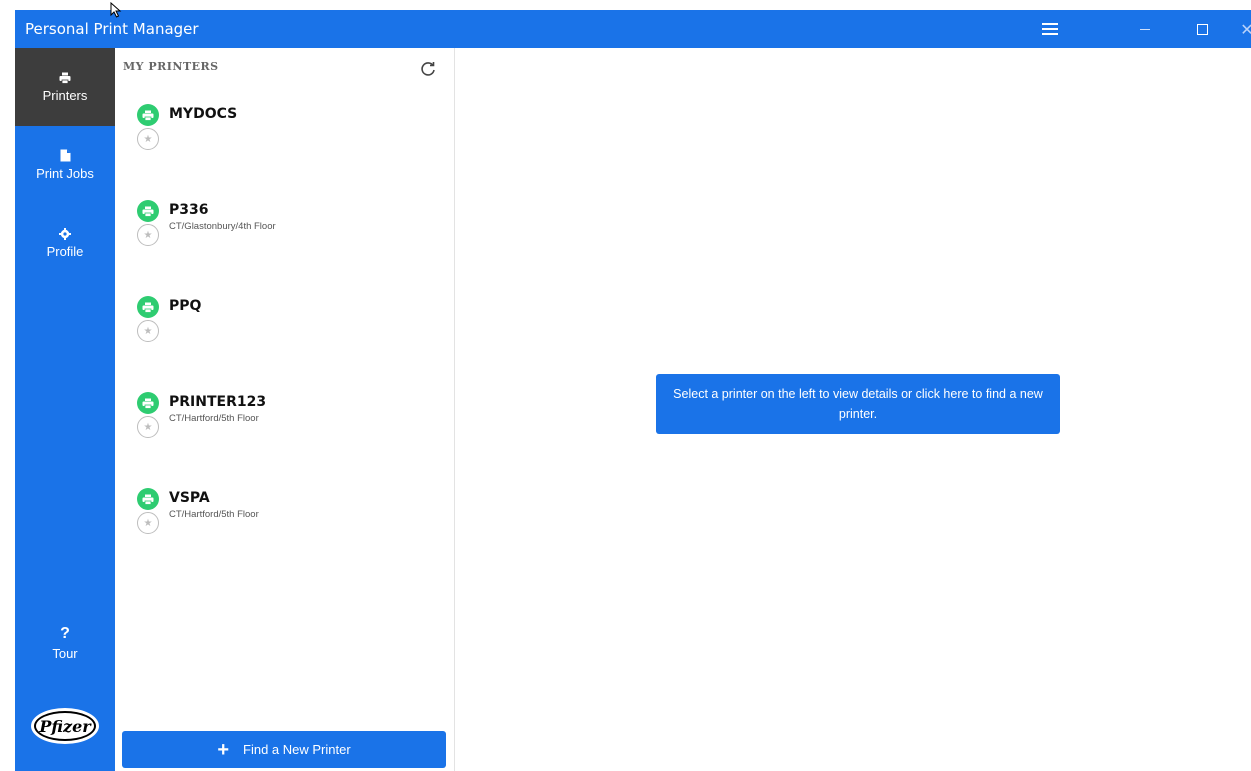  Describe the element at coordinates (65, 233) in the screenshot. I see `gear-icon` at that location.